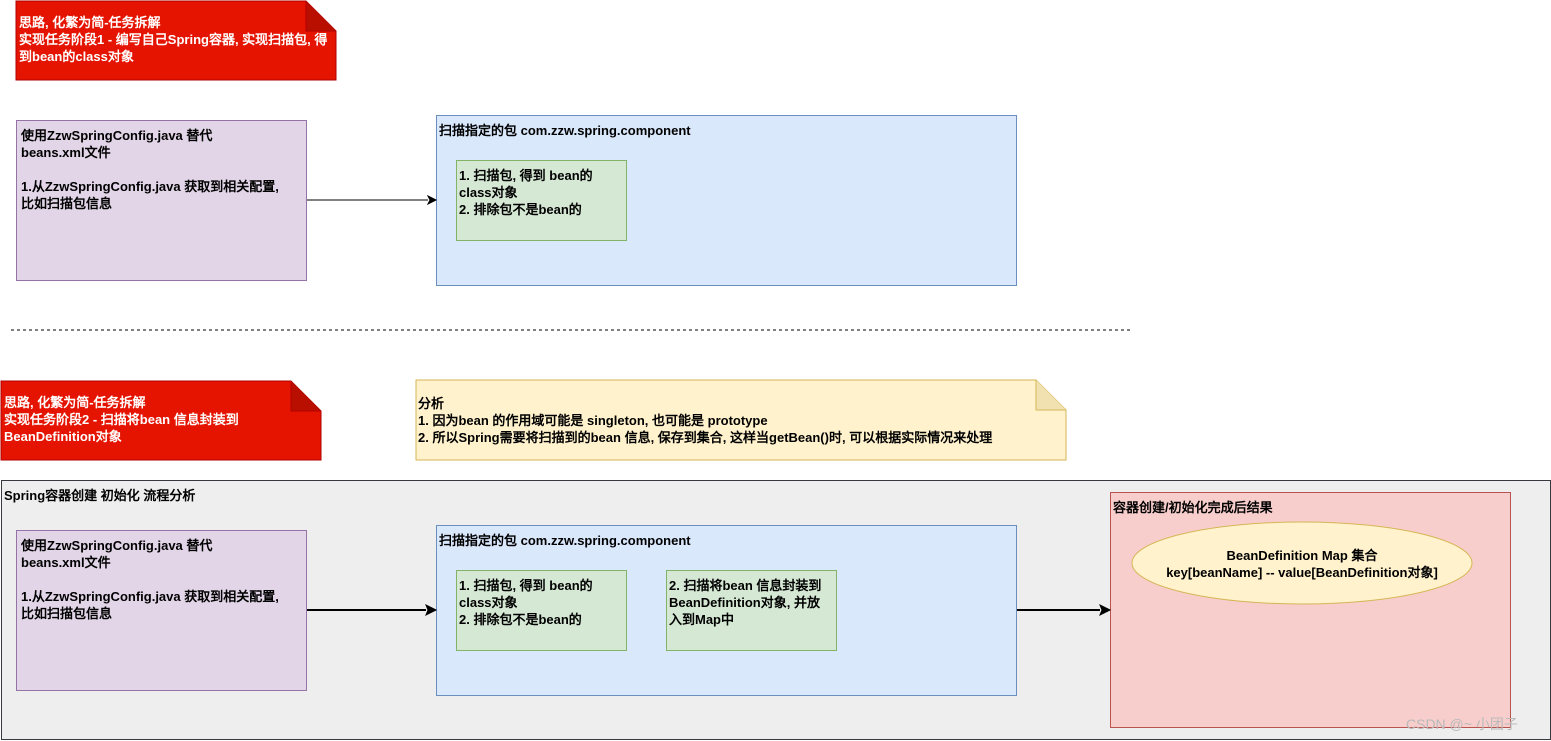  I want to click on csdn-watermark: CSDN @~ 小团子, so click(1462, 724).